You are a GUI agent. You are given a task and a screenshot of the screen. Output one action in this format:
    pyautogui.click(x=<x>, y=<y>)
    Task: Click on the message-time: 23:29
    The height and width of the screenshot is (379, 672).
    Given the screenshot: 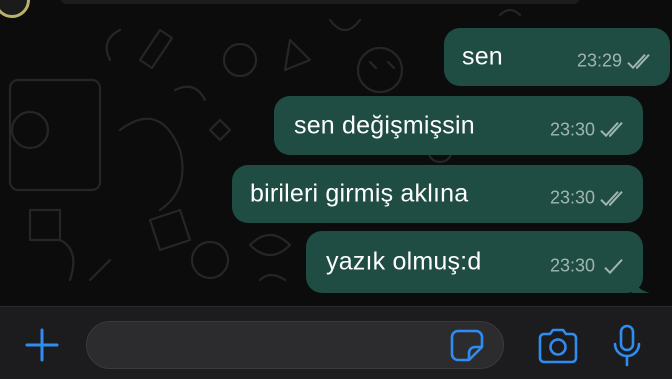 What is the action you would take?
    pyautogui.click(x=599, y=60)
    